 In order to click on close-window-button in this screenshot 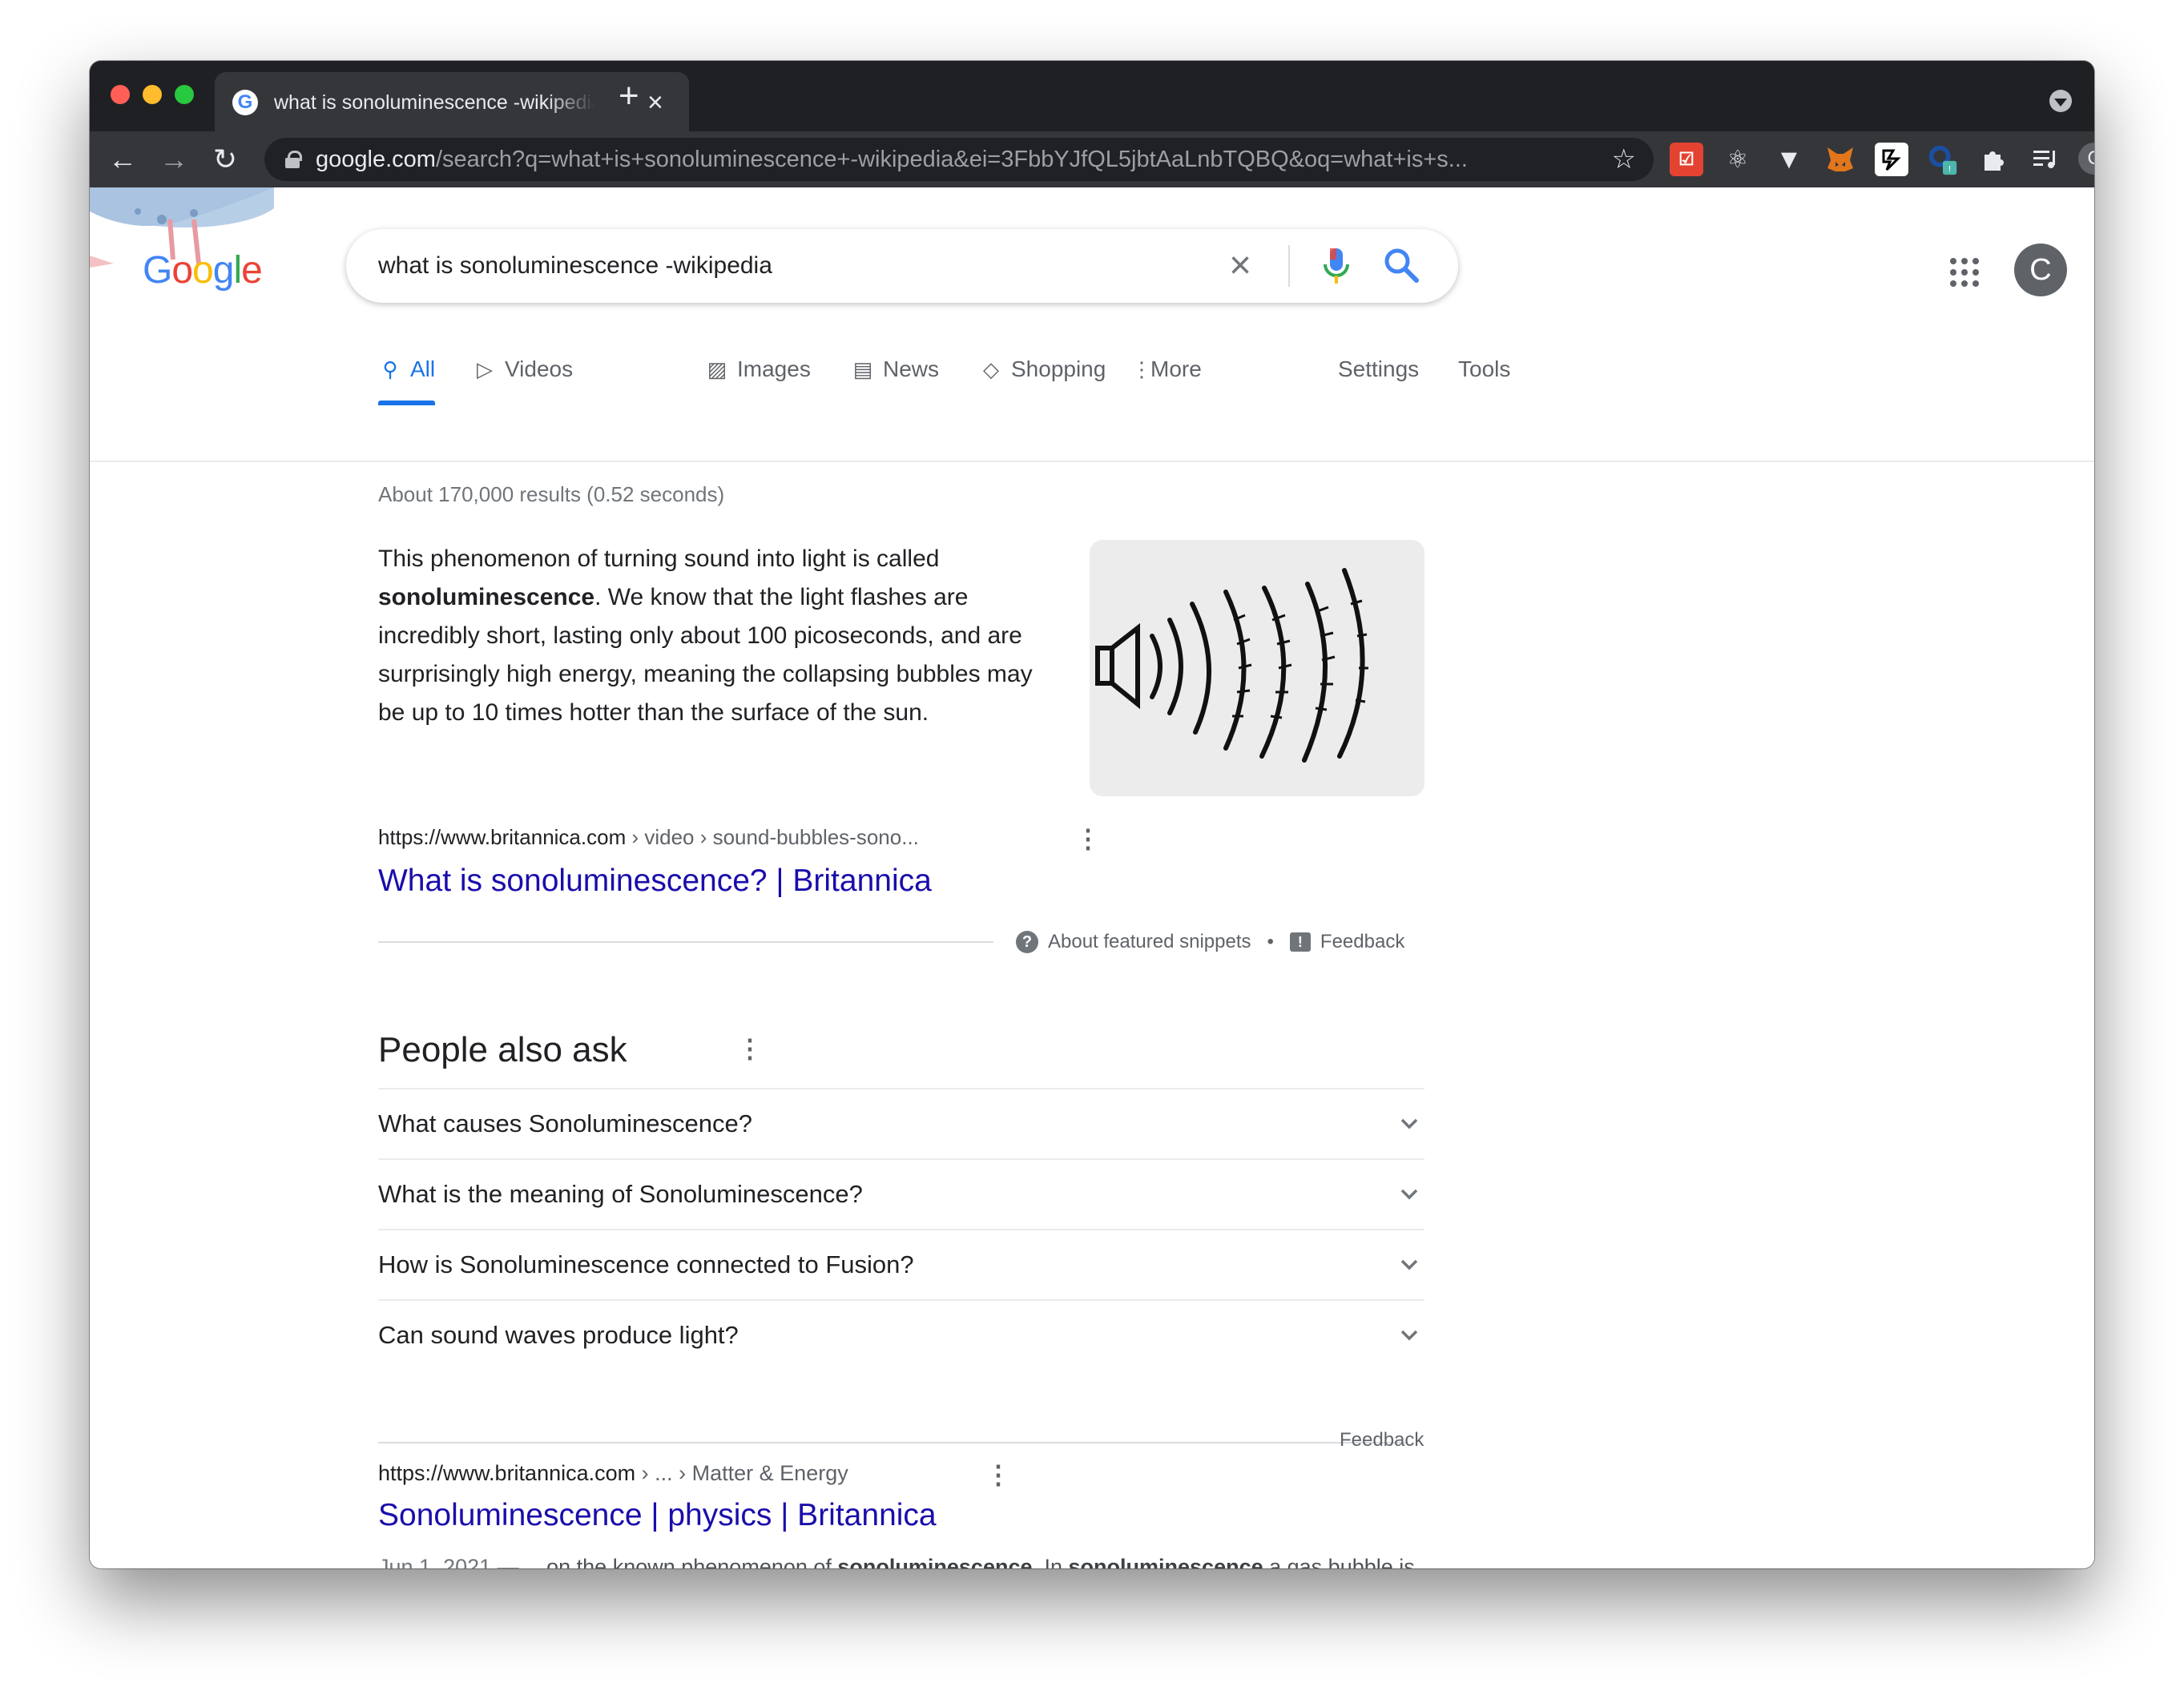, I will do `click(120, 94)`.